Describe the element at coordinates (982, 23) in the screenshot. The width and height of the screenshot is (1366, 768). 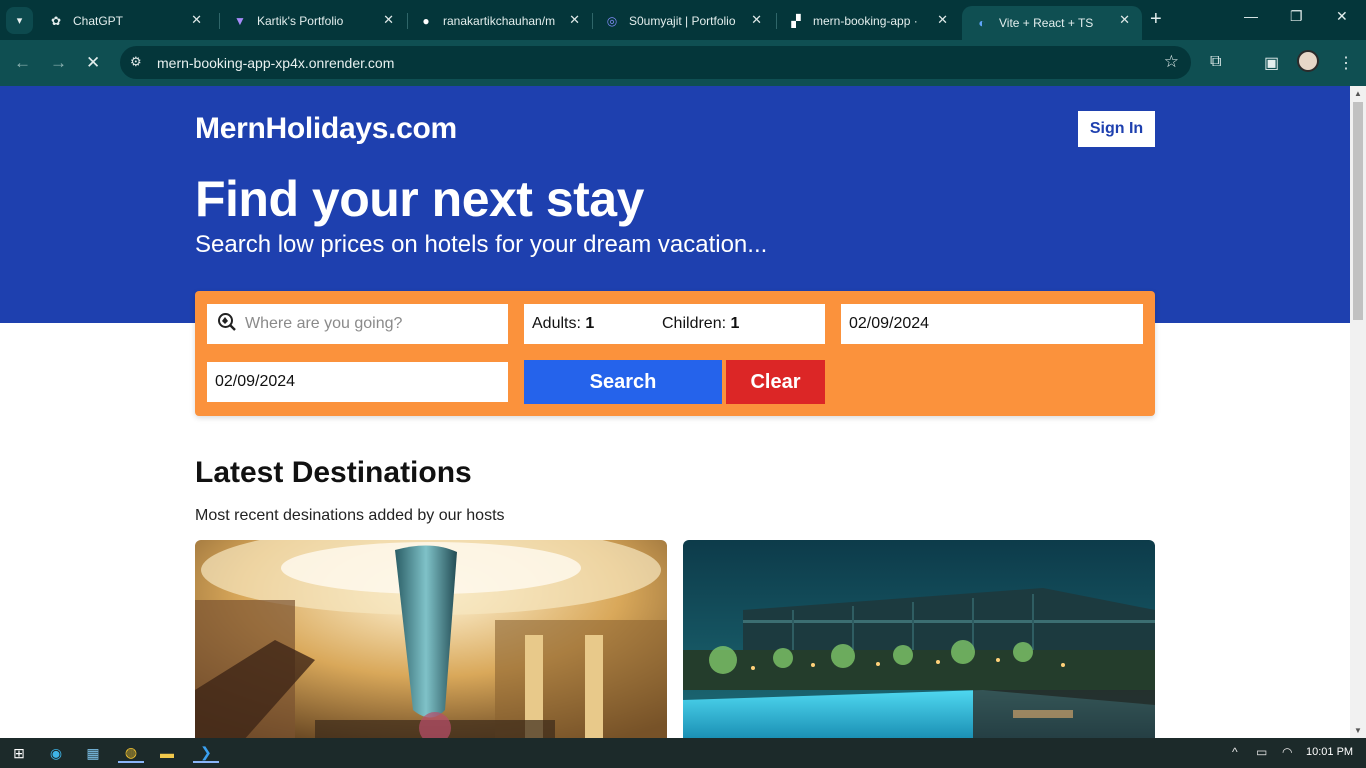
I see `loading-icon: ◐` at that location.